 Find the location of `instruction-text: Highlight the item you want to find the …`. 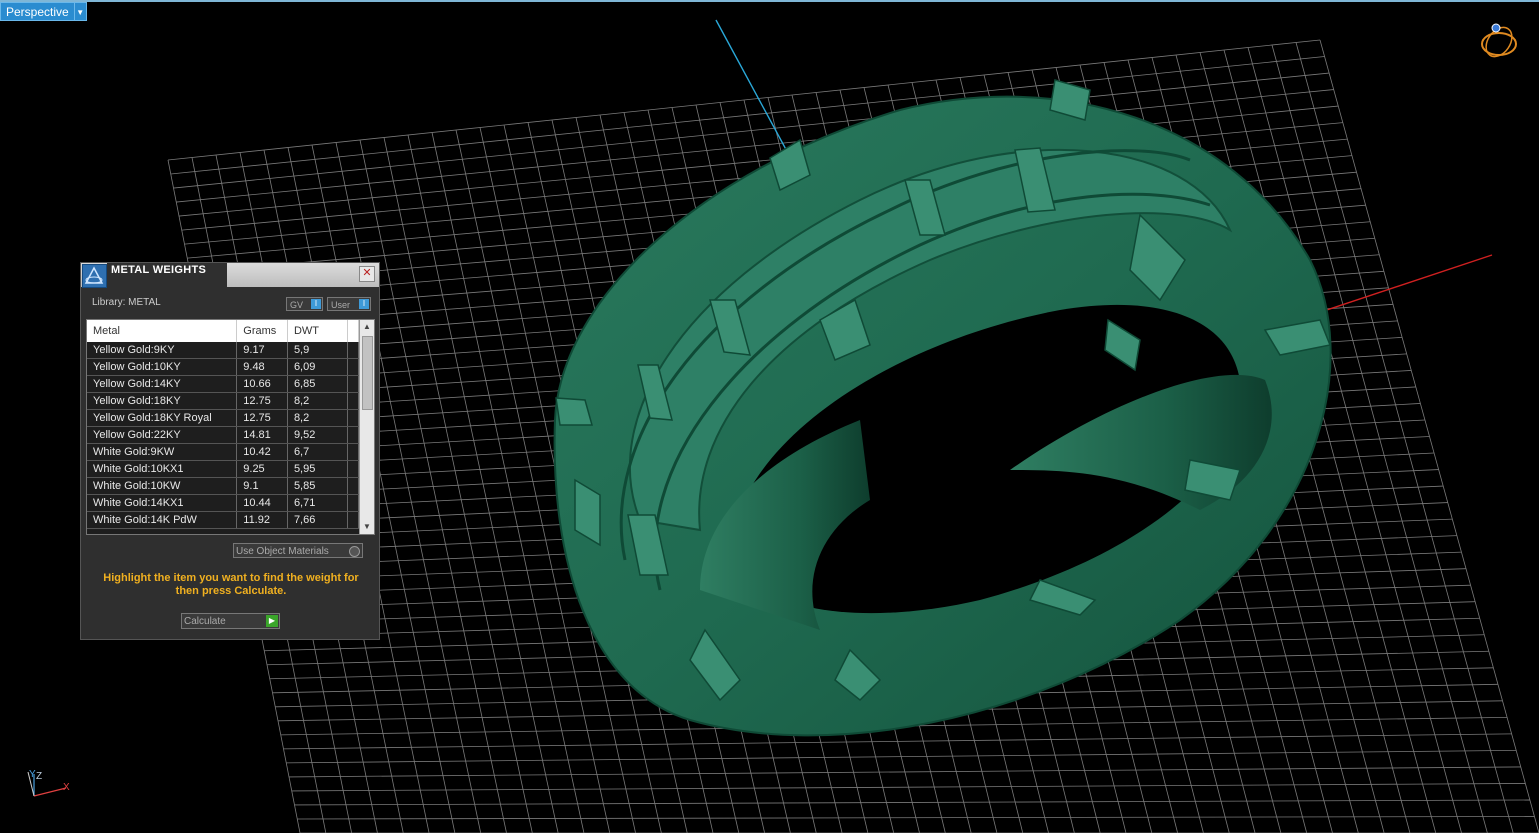

instruction-text: Highlight the item you want to find the … is located at coordinates (231, 584).